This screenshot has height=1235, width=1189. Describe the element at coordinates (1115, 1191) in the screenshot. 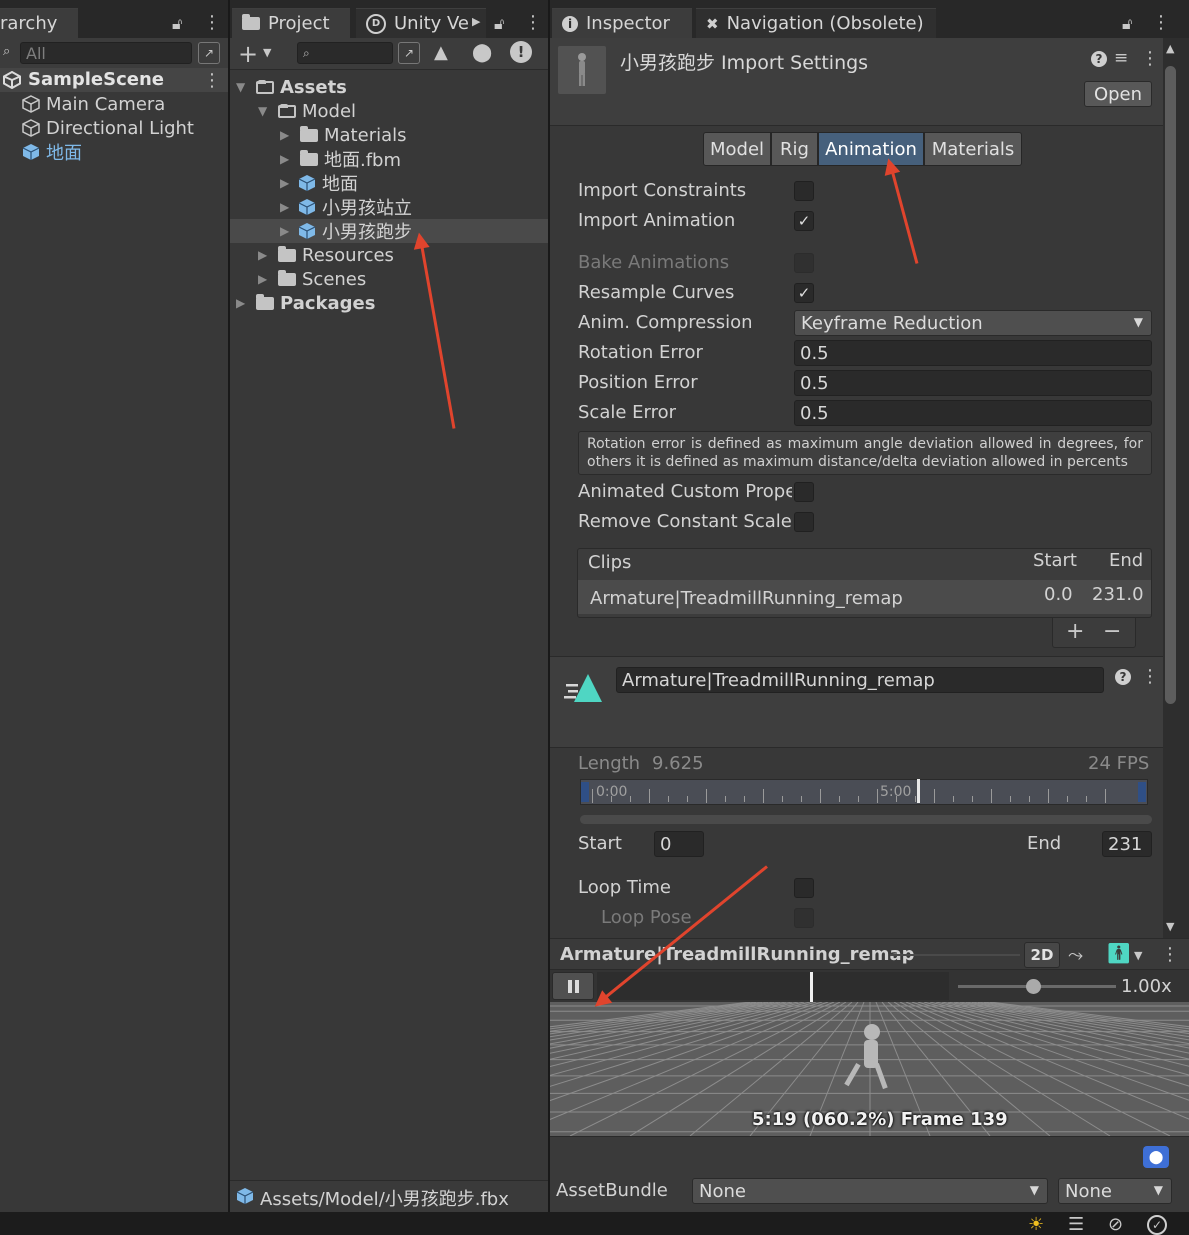

I see `asset-bundle-variant-dropdown: None ▼` at that location.